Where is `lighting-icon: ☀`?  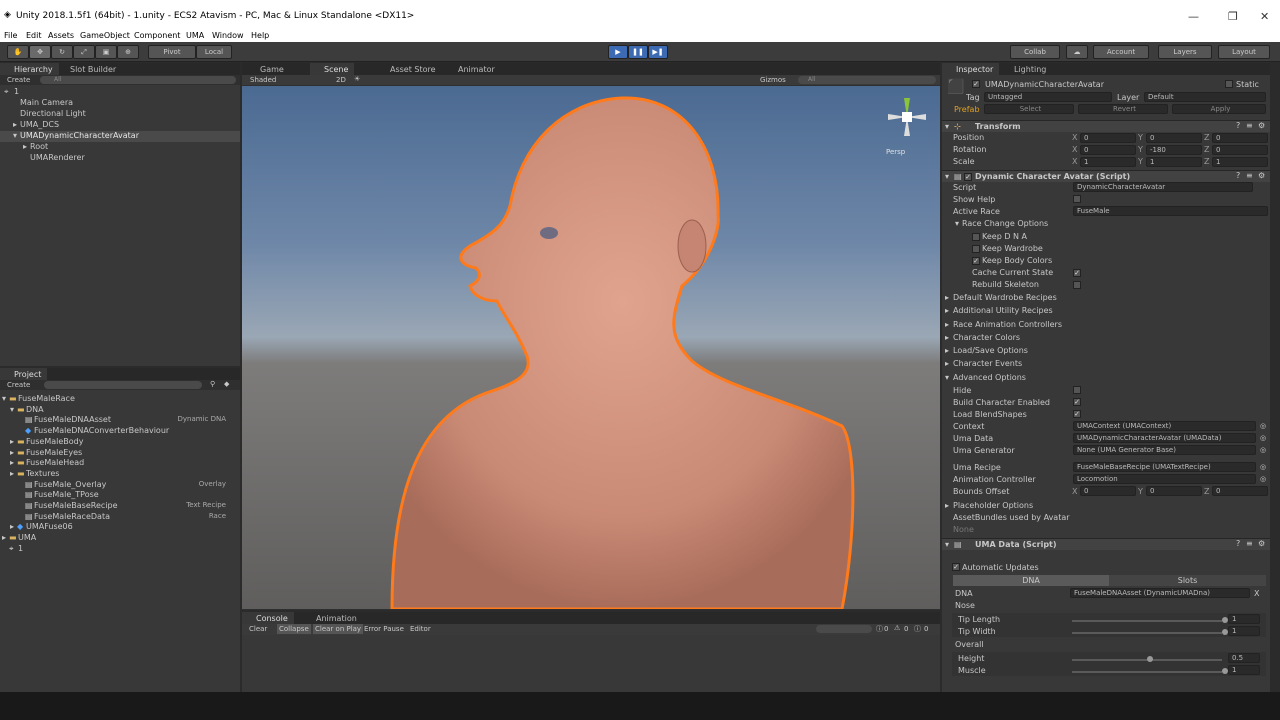 lighting-icon: ☀ is located at coordinates (357, 79).